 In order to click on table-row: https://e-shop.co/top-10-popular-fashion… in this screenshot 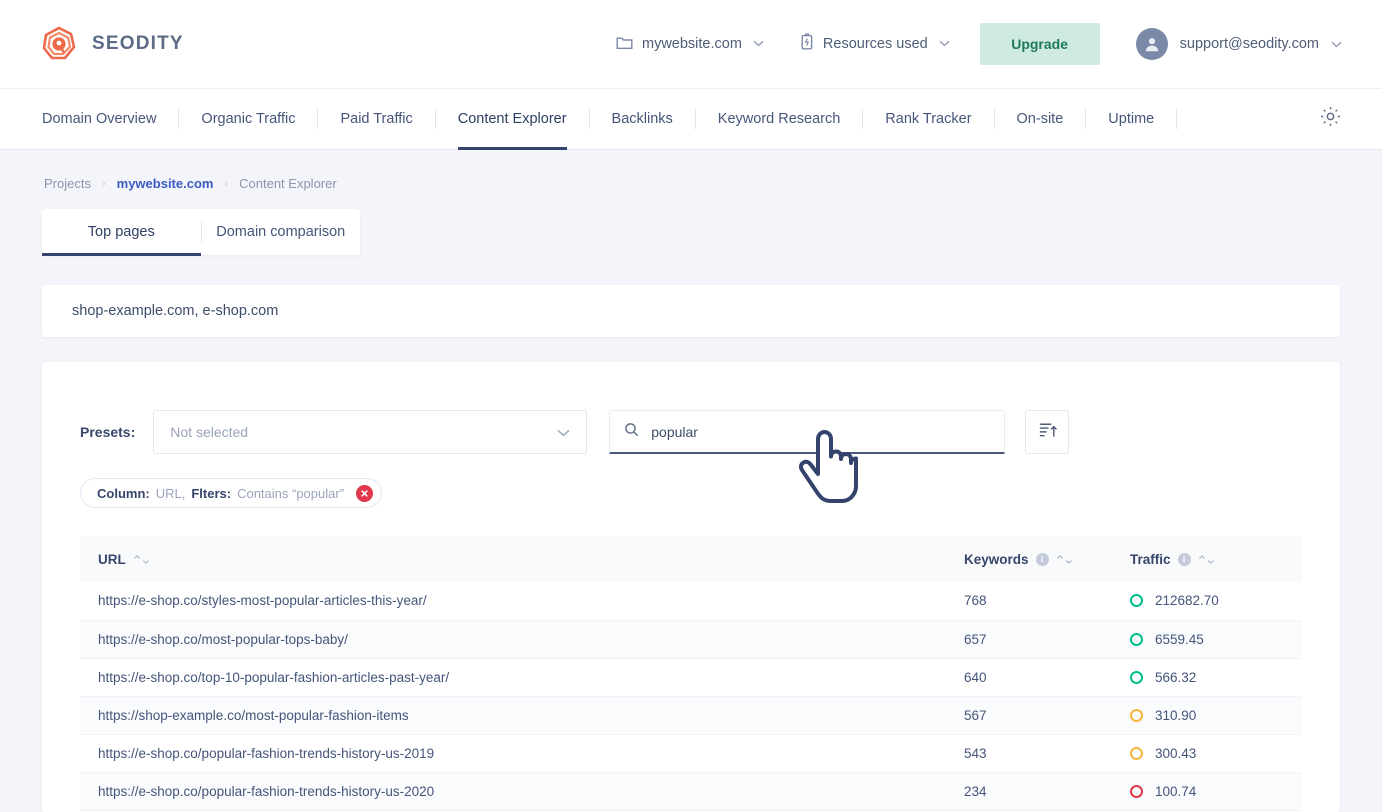, I will do `click(691, 677)`.